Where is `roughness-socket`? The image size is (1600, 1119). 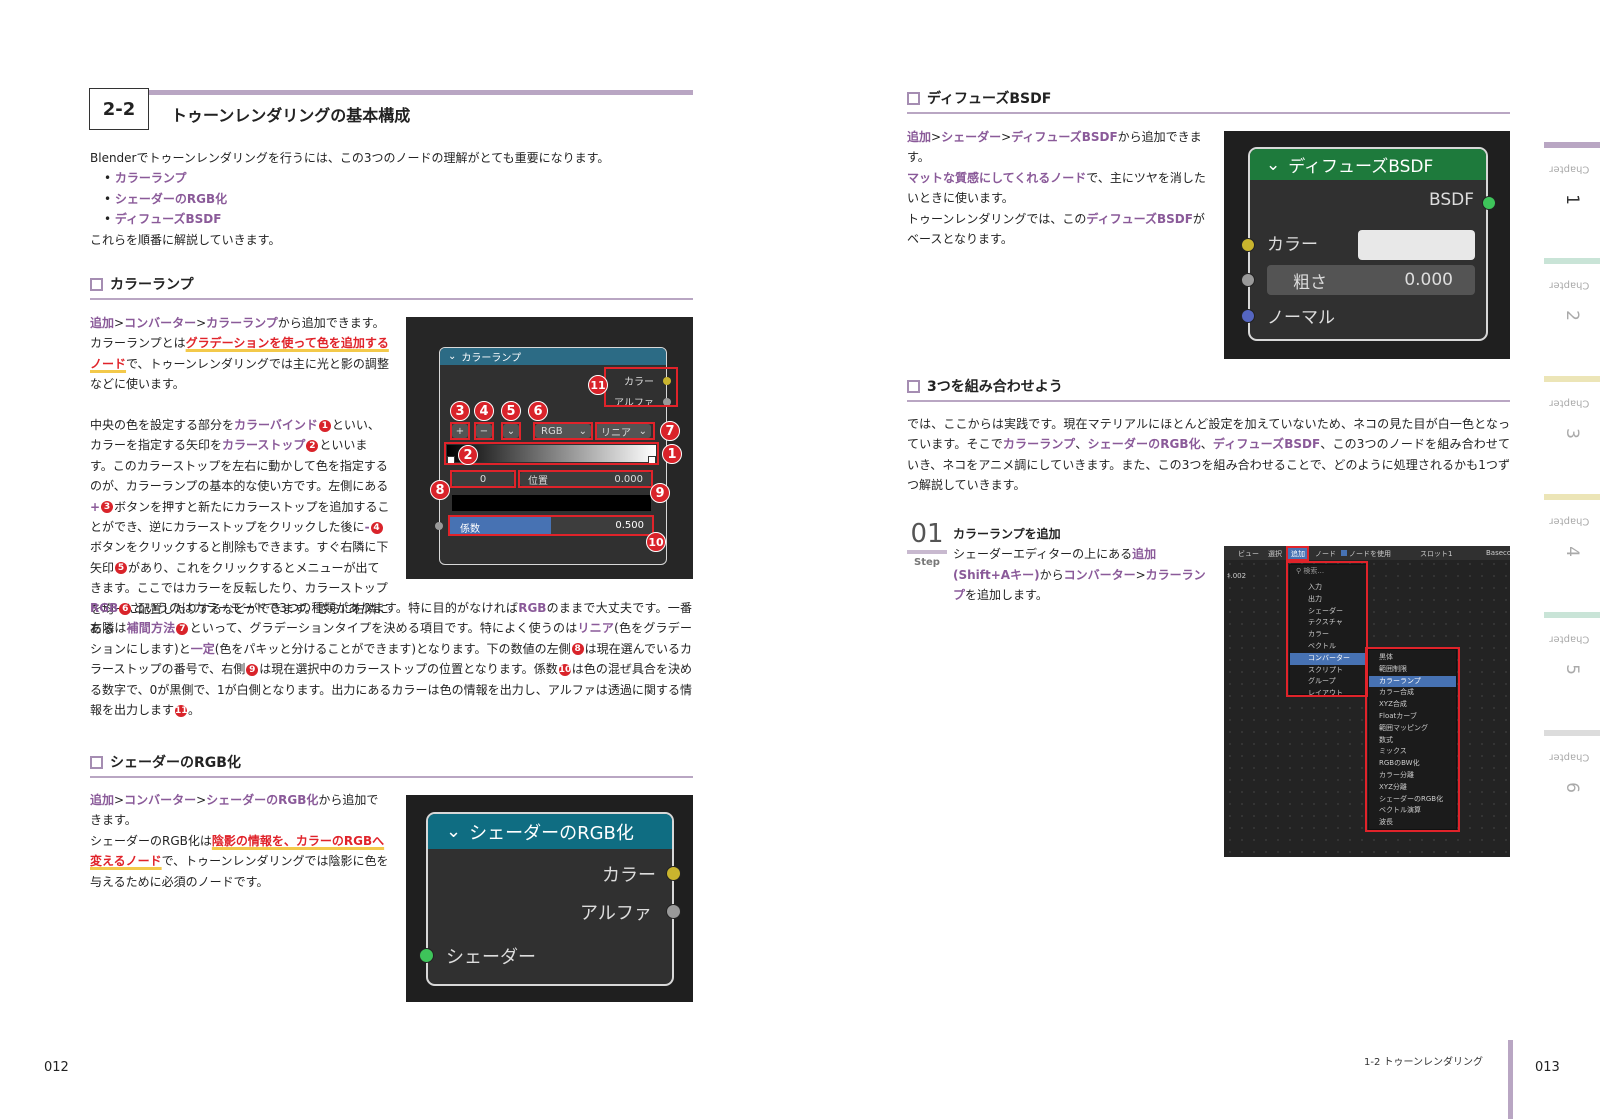 roughness-socket is located at coordinates (1248, 280).